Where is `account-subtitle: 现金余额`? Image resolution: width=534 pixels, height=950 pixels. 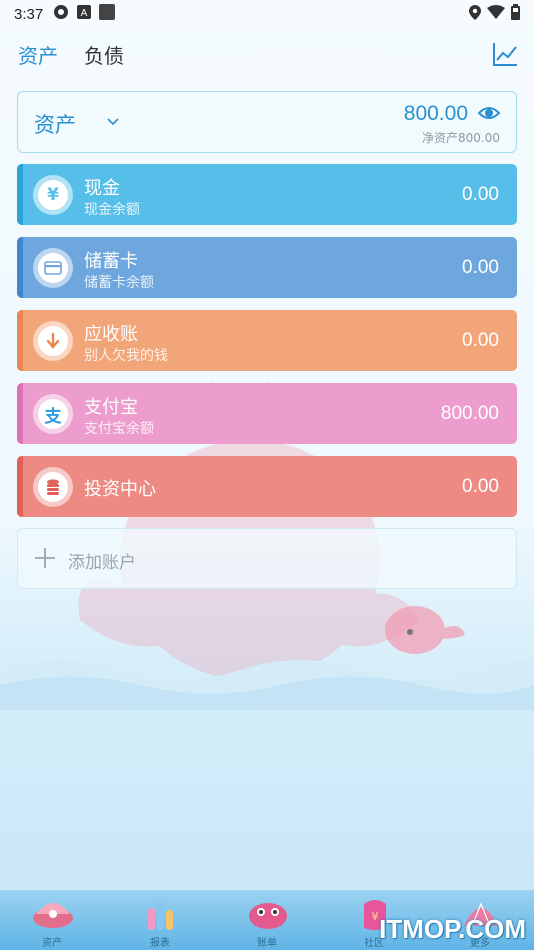
account-subtitle: 现金余额 is located at coordinates (112, 210).